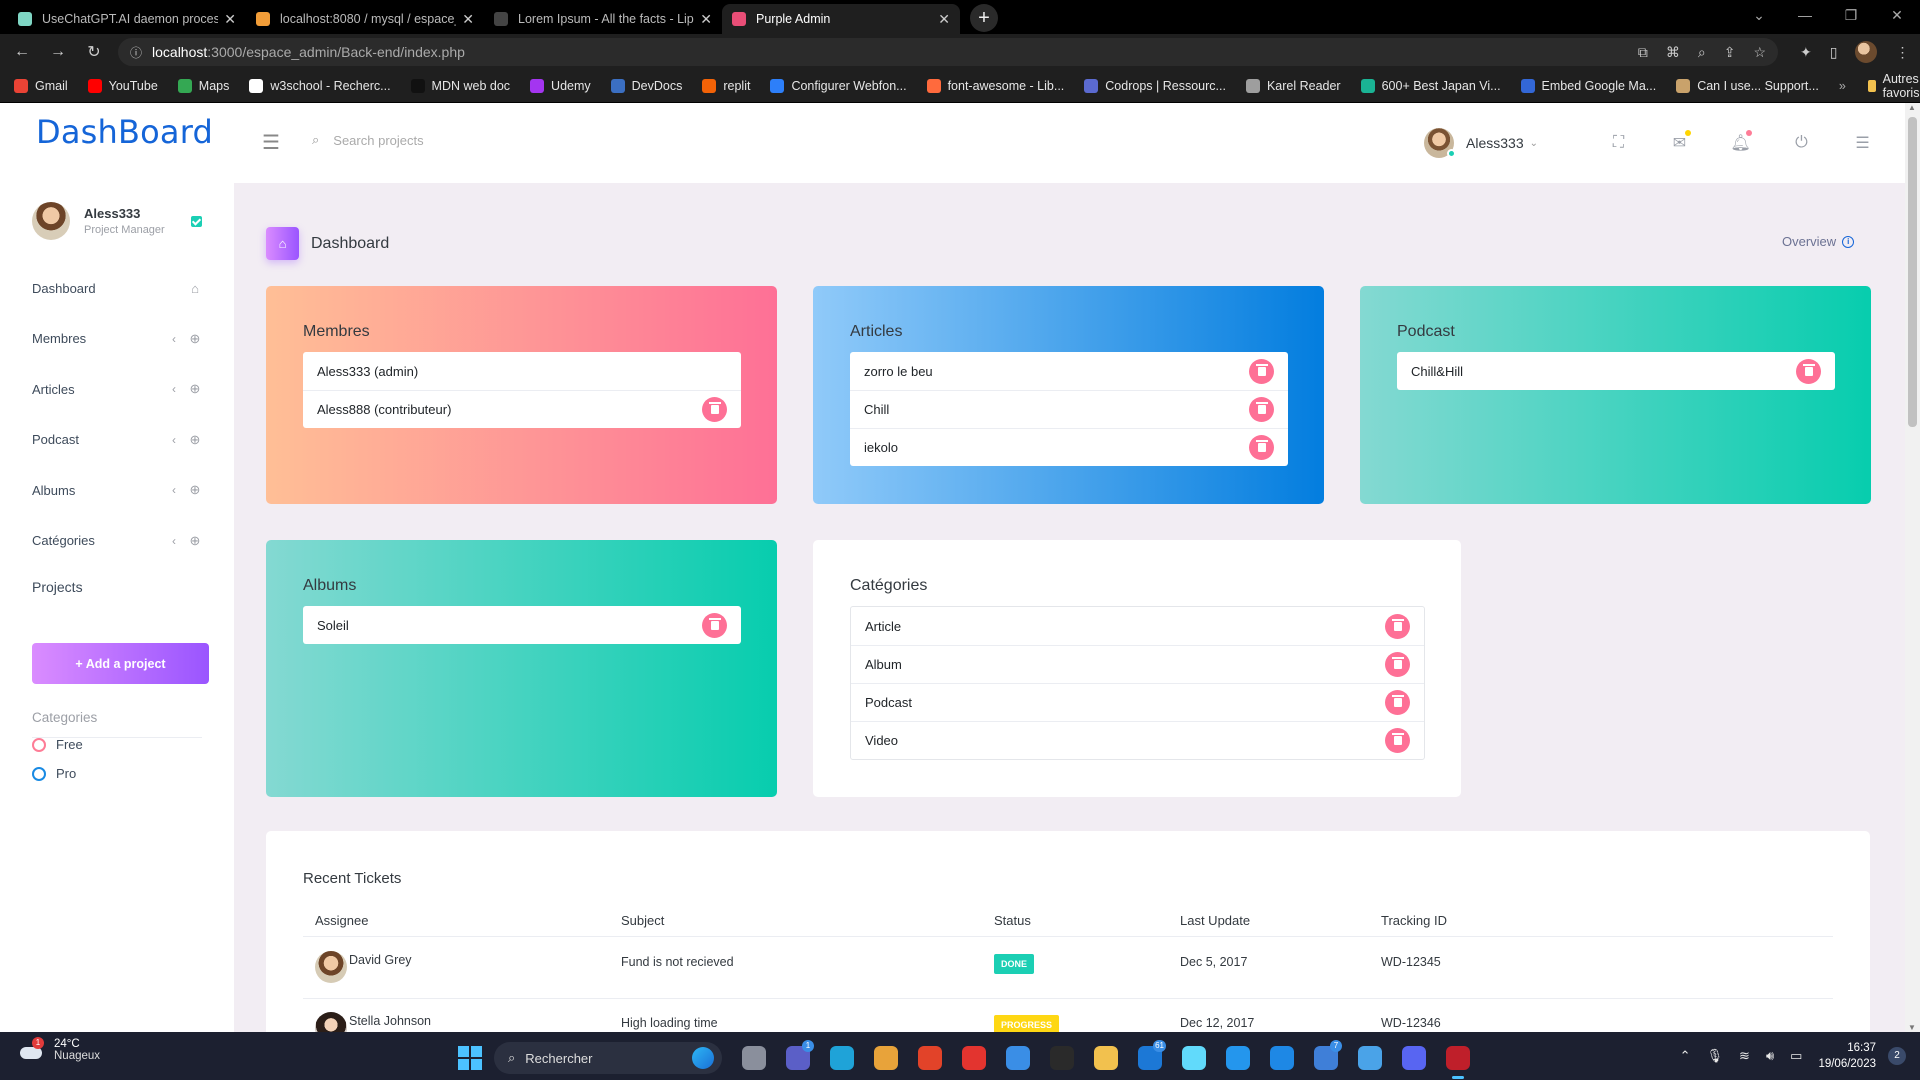 The height and width of the screenshot is (1080, 1920). I want to click on docker-icon, so click(1238, 1058).